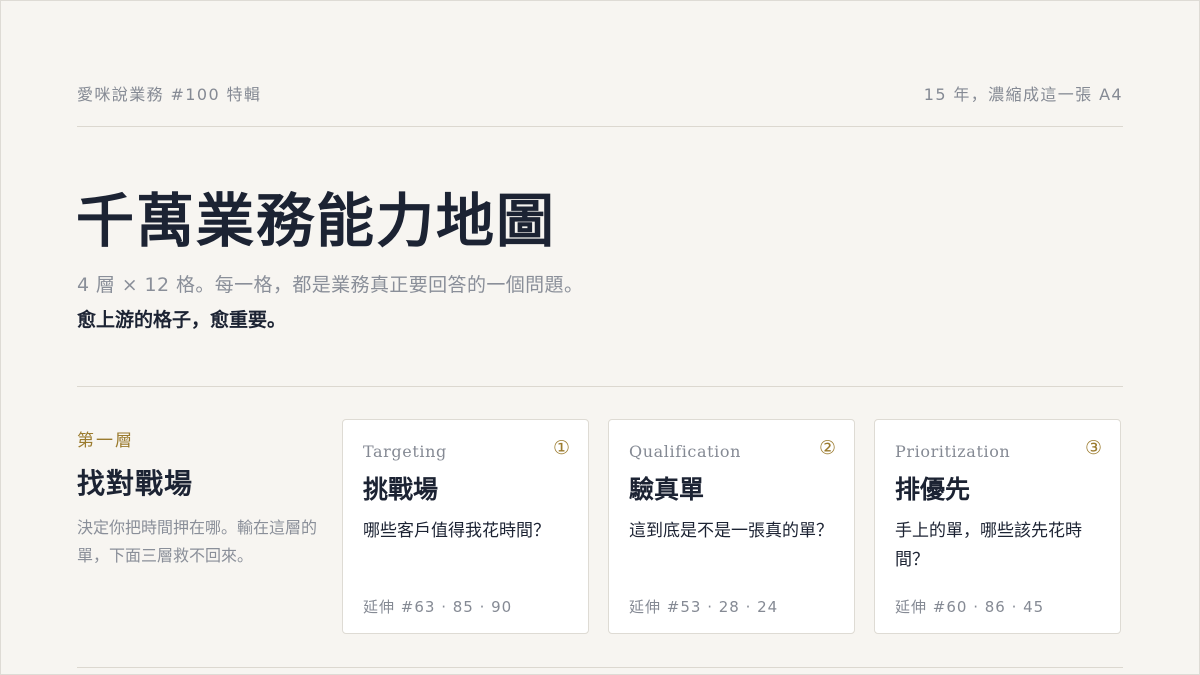  Describe the element at coordinates (561, 448) in the screenshot. I see `card-number: ①` at that location.